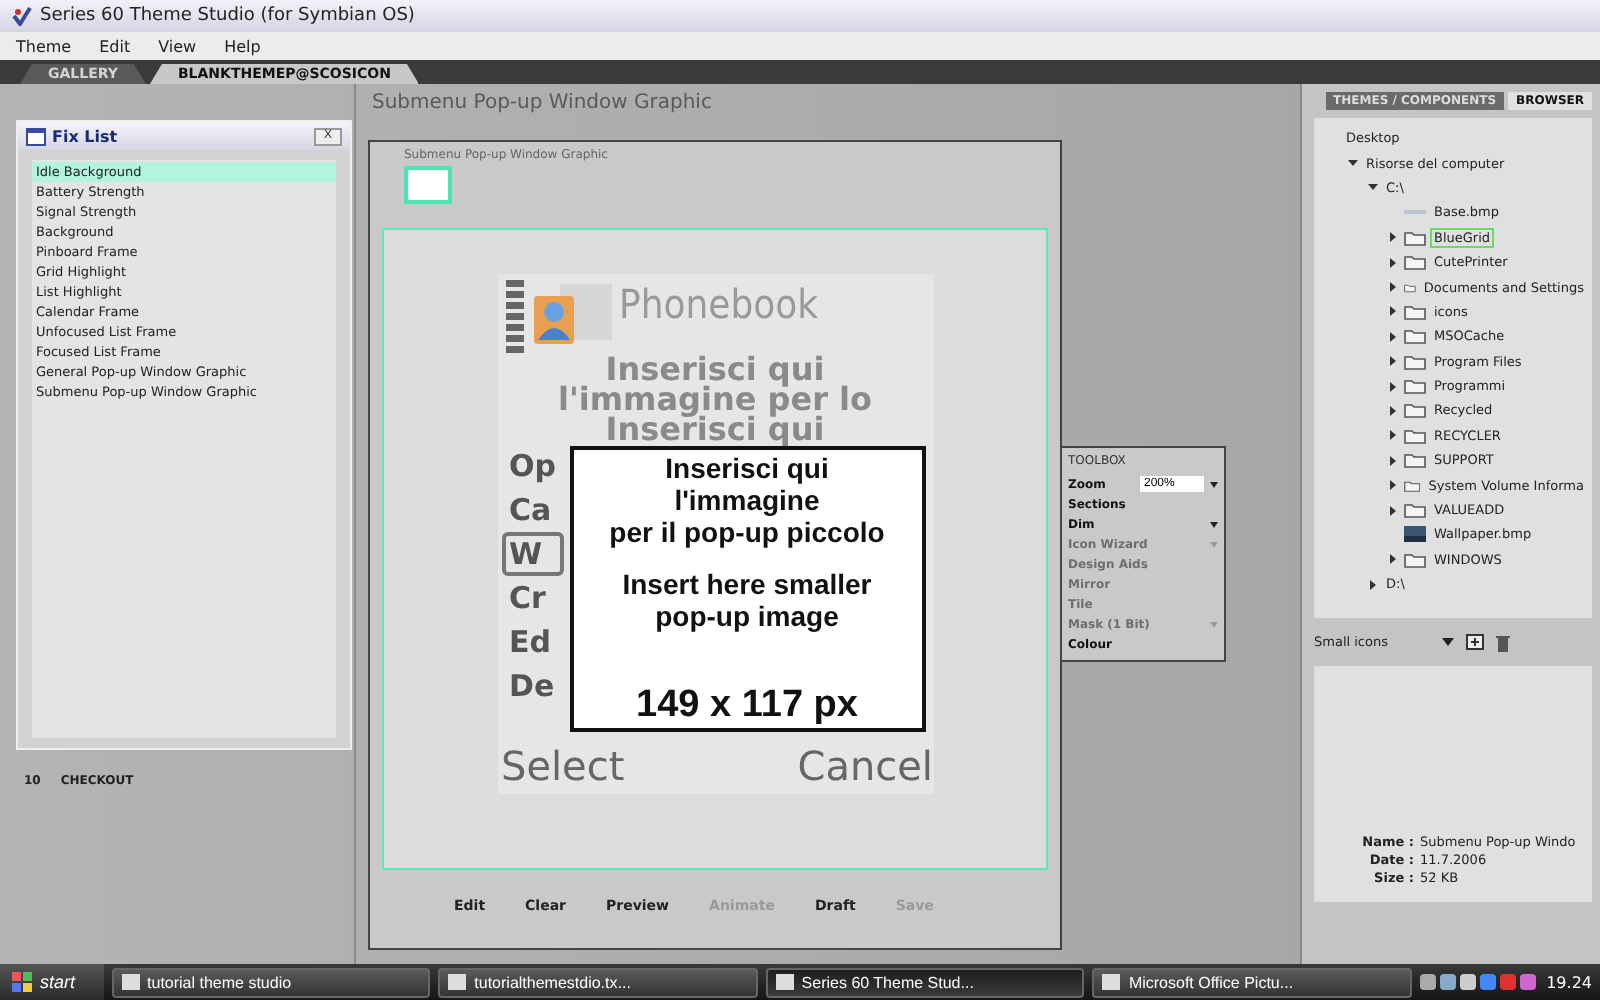 The width and height of the screenshot is (1600, 1000). What do you see at coordinates (865, 766) in the screenshot?
I see `right-softkey: Cancel` at bounding box center [865, 766].